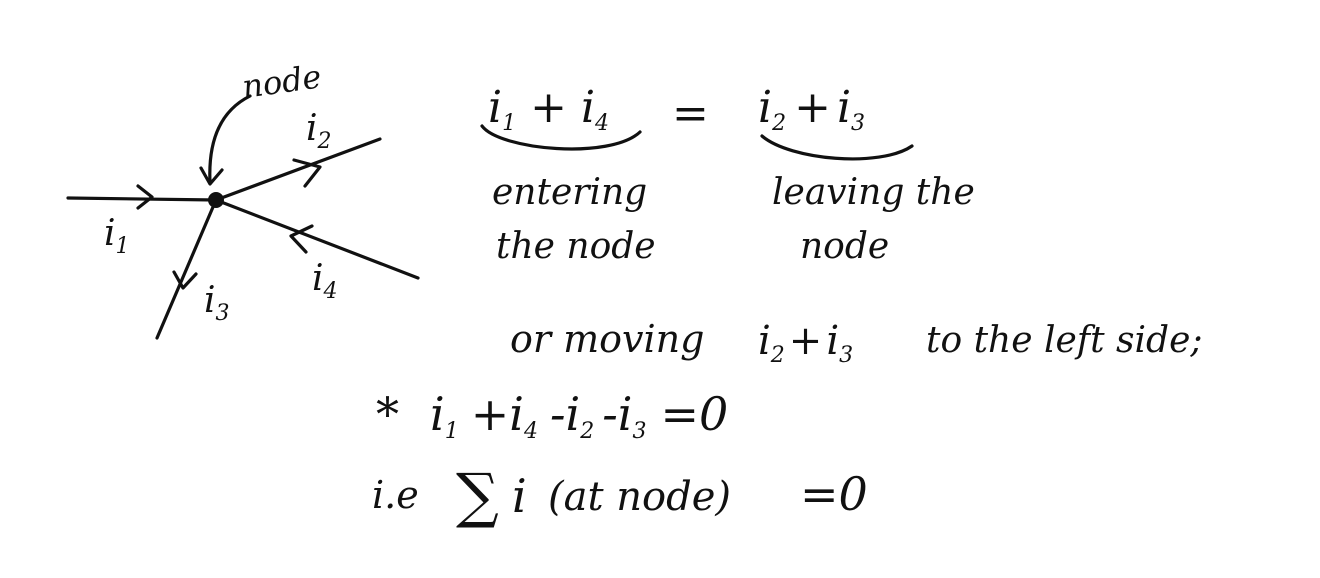  I want to click on node-label: node, so click(282, 81).